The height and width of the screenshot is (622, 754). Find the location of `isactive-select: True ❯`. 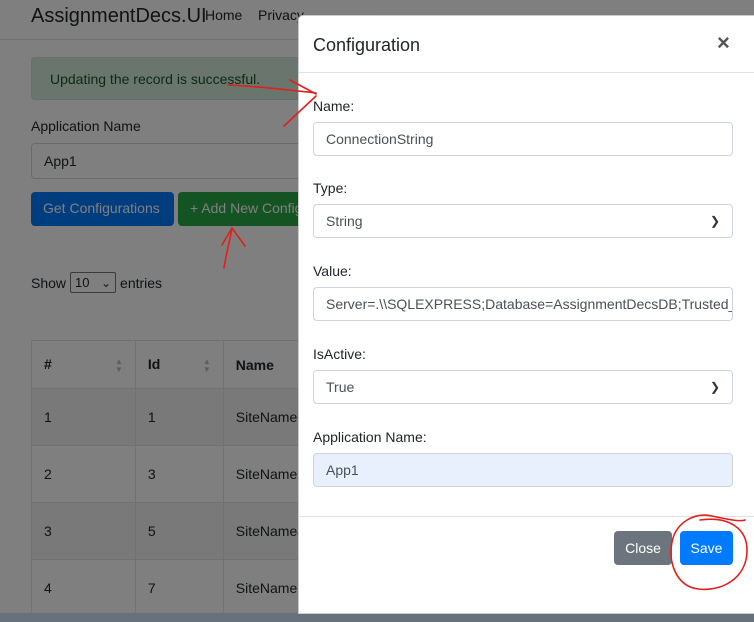

isactive-select: True ❯ is located at coordinates (523, 387).